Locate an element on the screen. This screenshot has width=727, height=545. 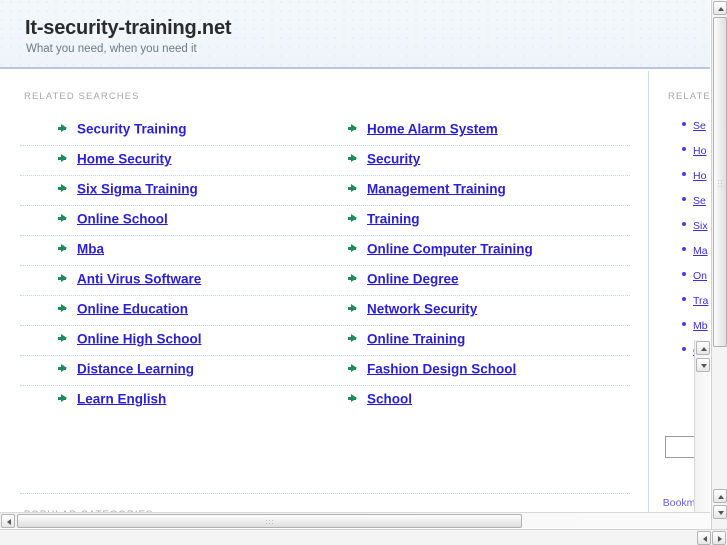
sidebar-link-row: Ma is located at coordinates (696, 253).